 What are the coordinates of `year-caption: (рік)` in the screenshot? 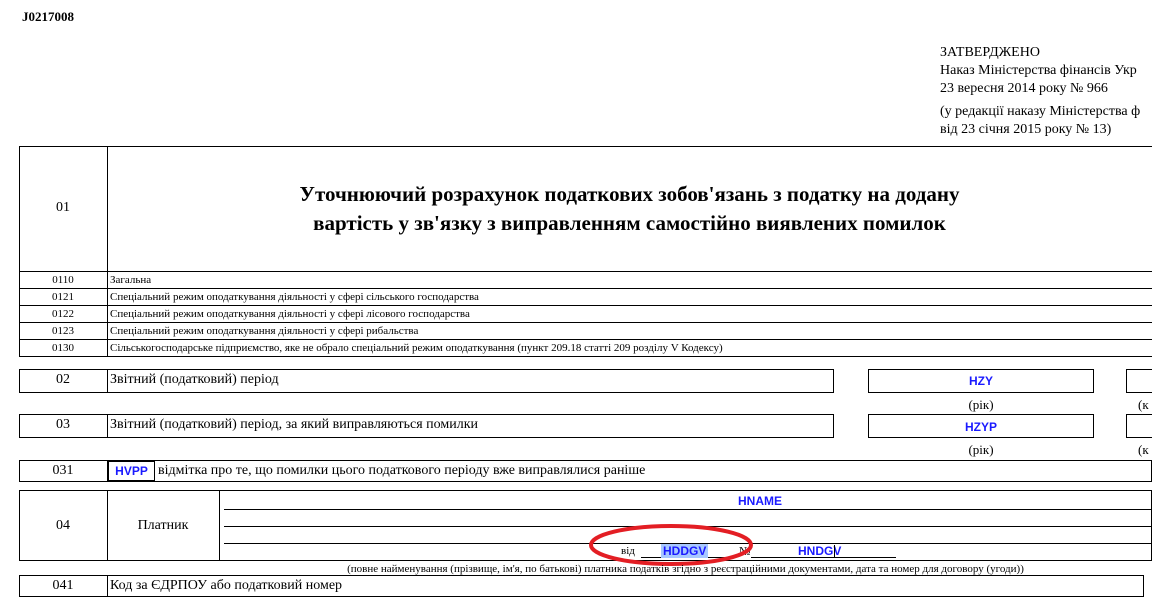 It's located at (981, 404).